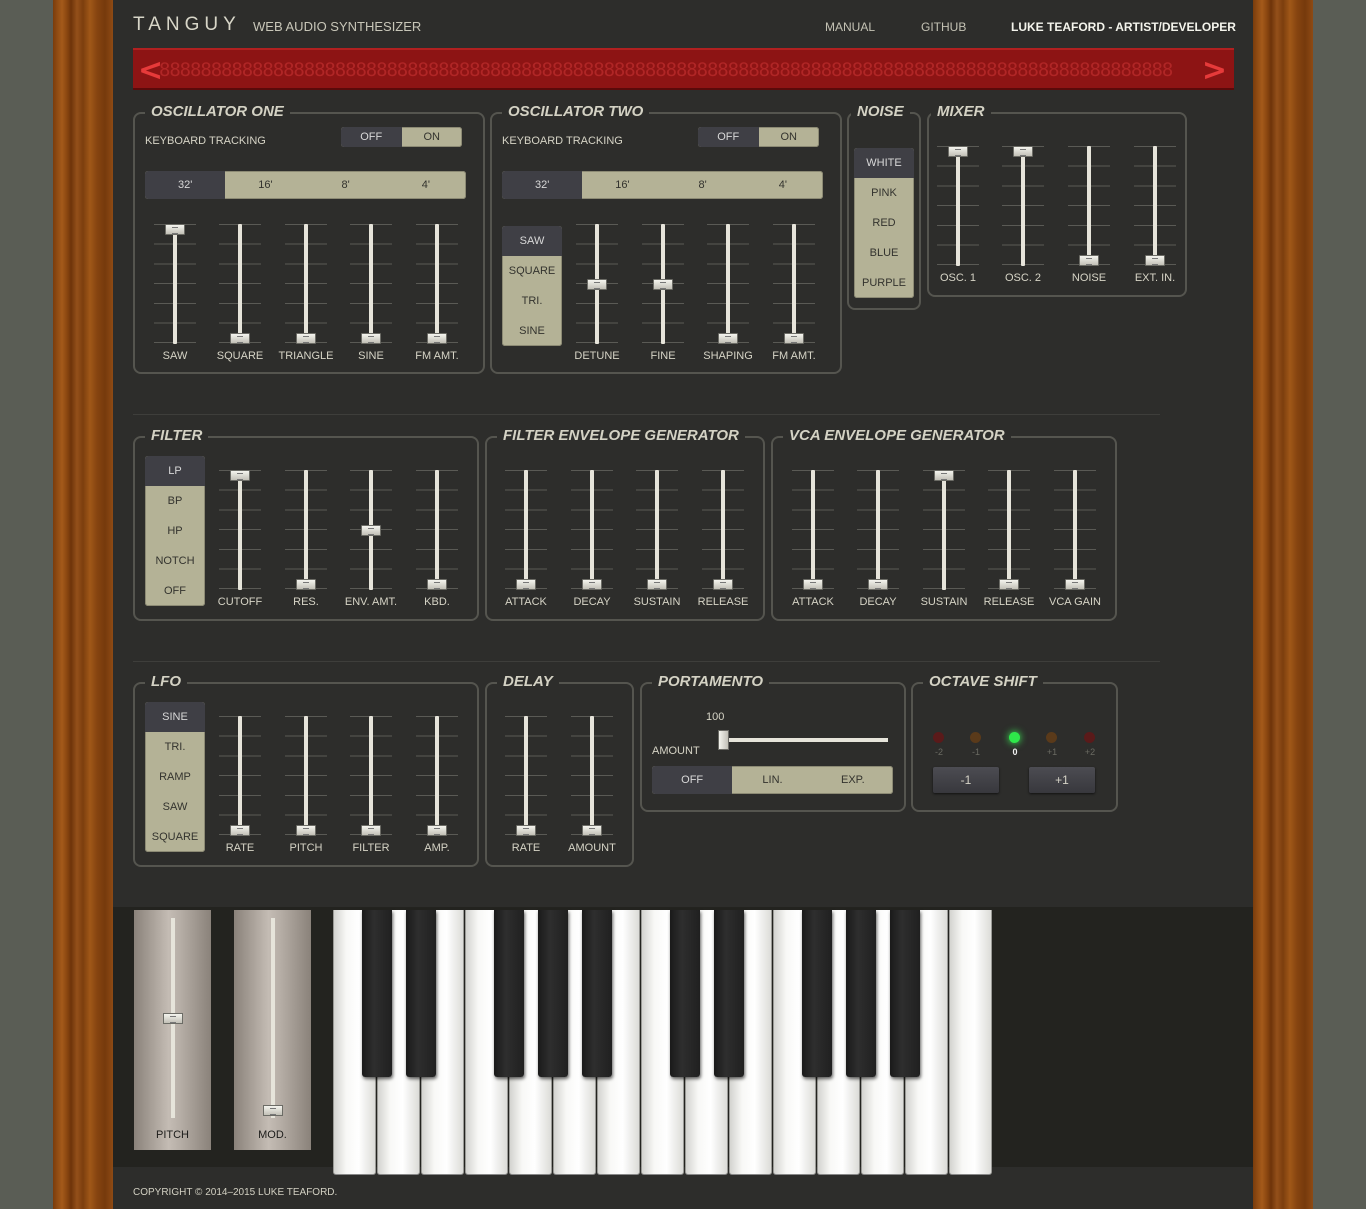 This screenshot has height=1209, width=1366. I want to click on lfo-filter-slider: FILTER, so click(371, 791).